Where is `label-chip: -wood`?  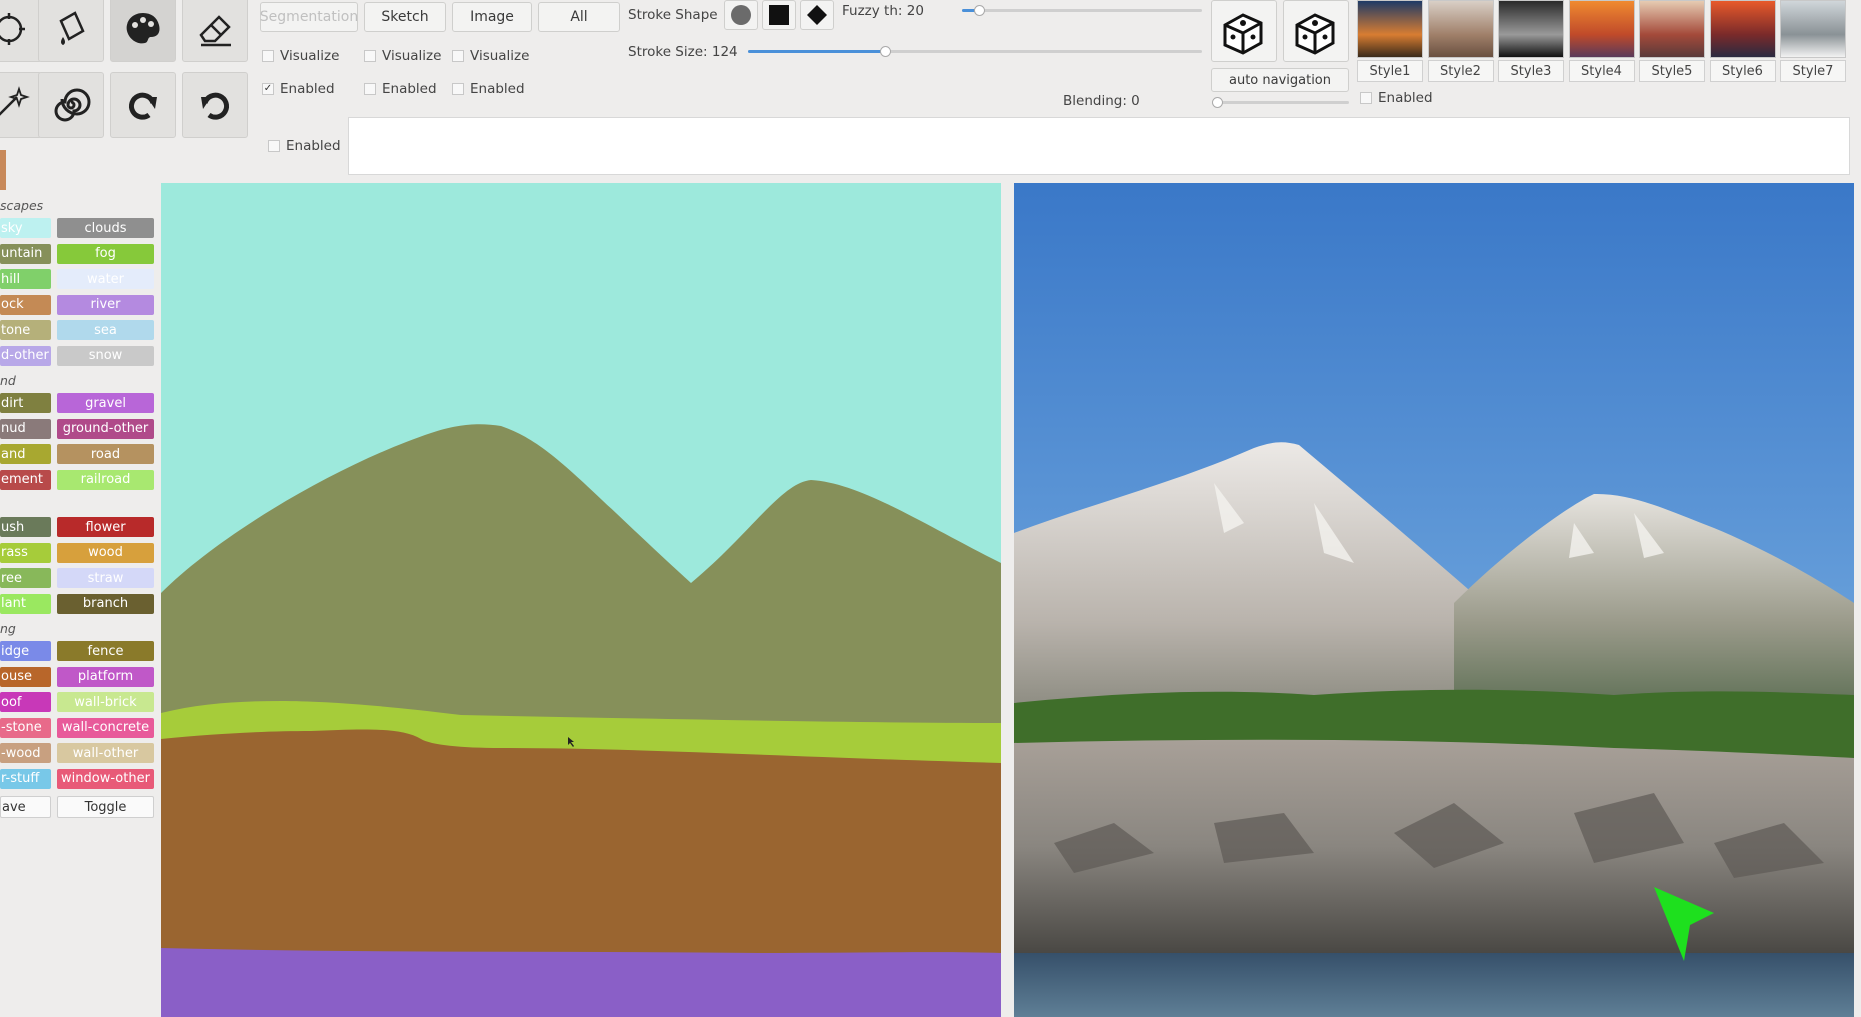 label-chip: -wood is located at coordinates (25, 753).